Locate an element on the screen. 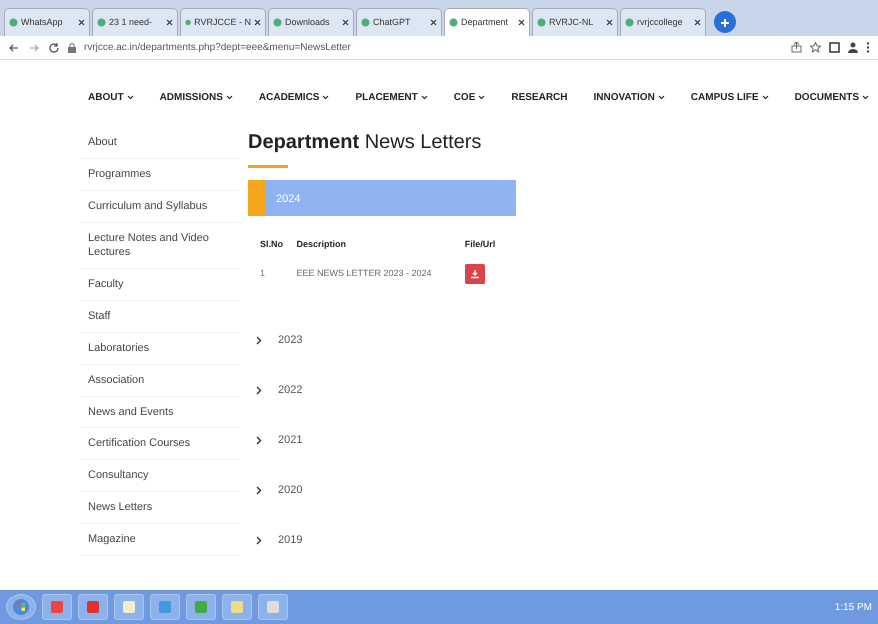  browser-tab: rvrjccollege is located at coordinates (663, 22).